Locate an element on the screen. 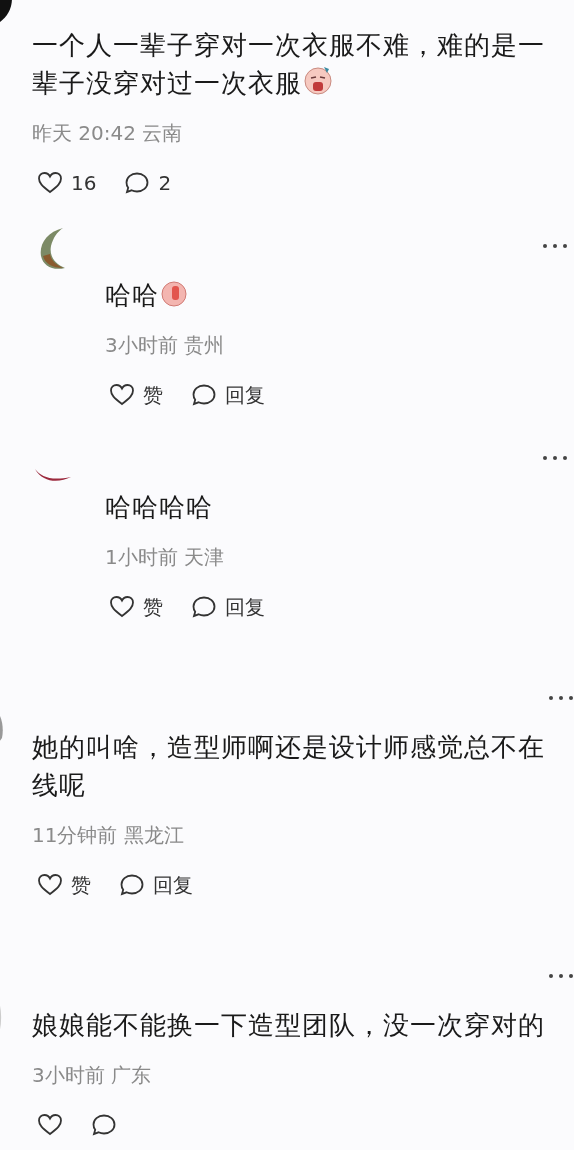 This screenshot has width=574, height=1150. comment-text: 一个人一辈子穿对一次衣服不难，难的是一辈子没穿对过一次衣服 is located at coordinates (289, 64).